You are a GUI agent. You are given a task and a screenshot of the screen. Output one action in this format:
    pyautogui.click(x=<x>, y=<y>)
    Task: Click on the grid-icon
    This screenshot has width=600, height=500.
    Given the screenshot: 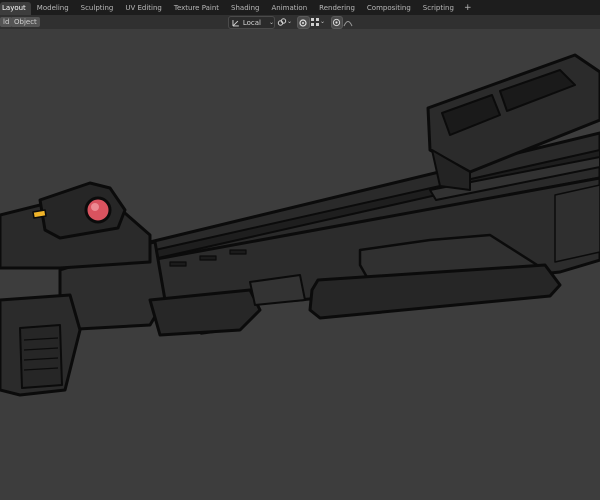 What is the action you would take?
    pyautogui.click(x=315, y=21)
    